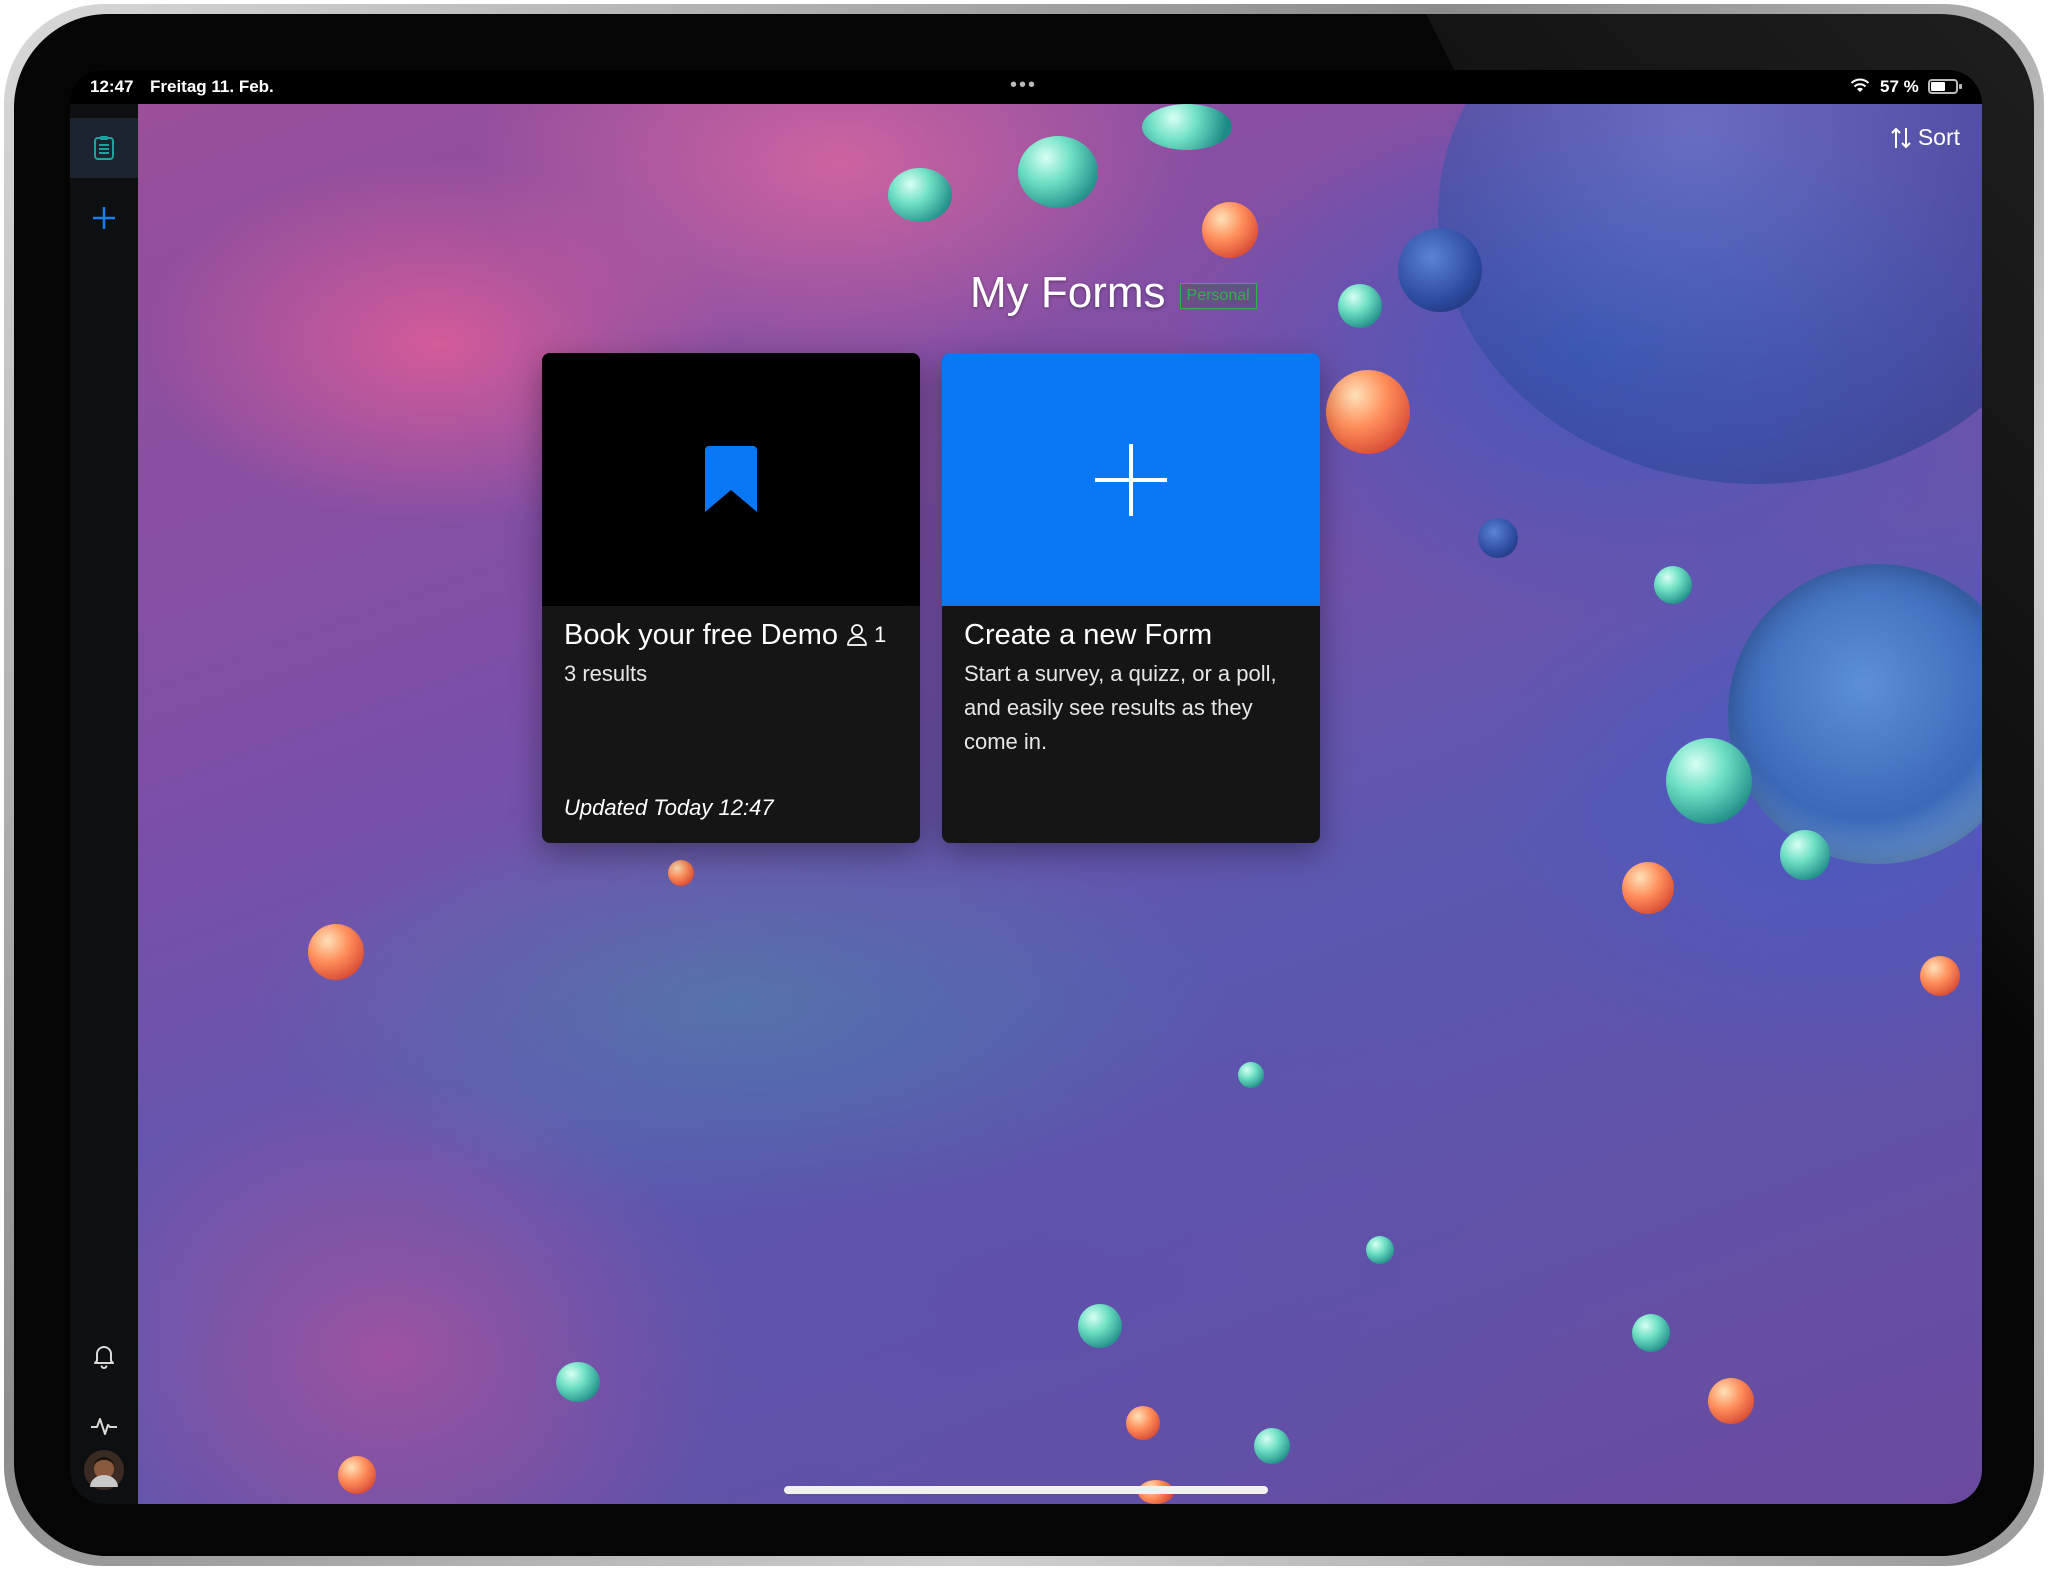  I want to click on battery-fill, so click(1938, 86).